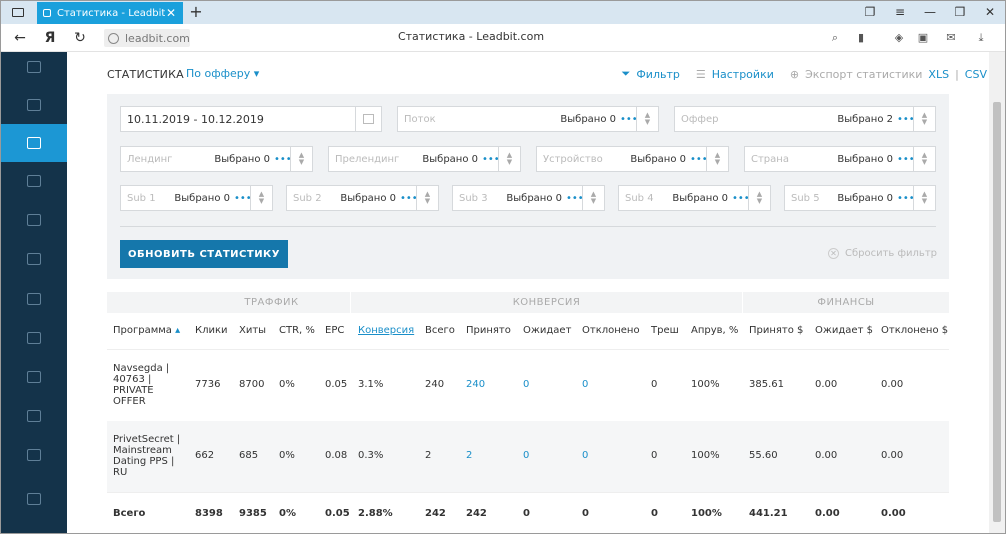 This screenshot has height=534, width=1006. What do you see at coordinates (976, 74) in the screenshot?
I see `export-csv-link: CSV` at bounding box center [976, 74].